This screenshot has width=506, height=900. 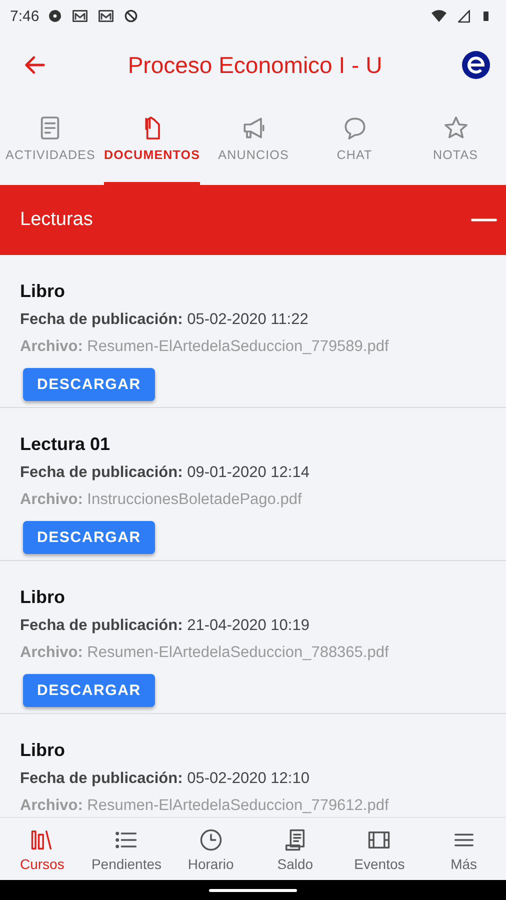 I want to click on publication-date: Fecha de publicación: 05-02-2020 11:22, so click(x=165, y=320).